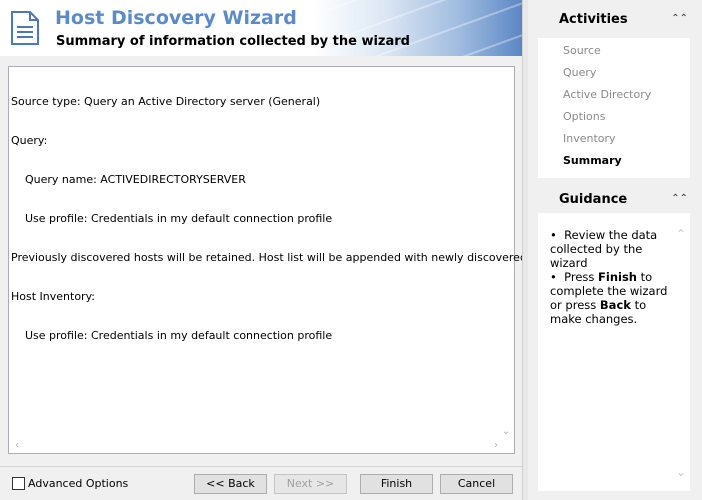  What do you see at coordinates (580, 72) in the screenshot?
I see `activity-item-query: Query` at bounding box center [580, 72].